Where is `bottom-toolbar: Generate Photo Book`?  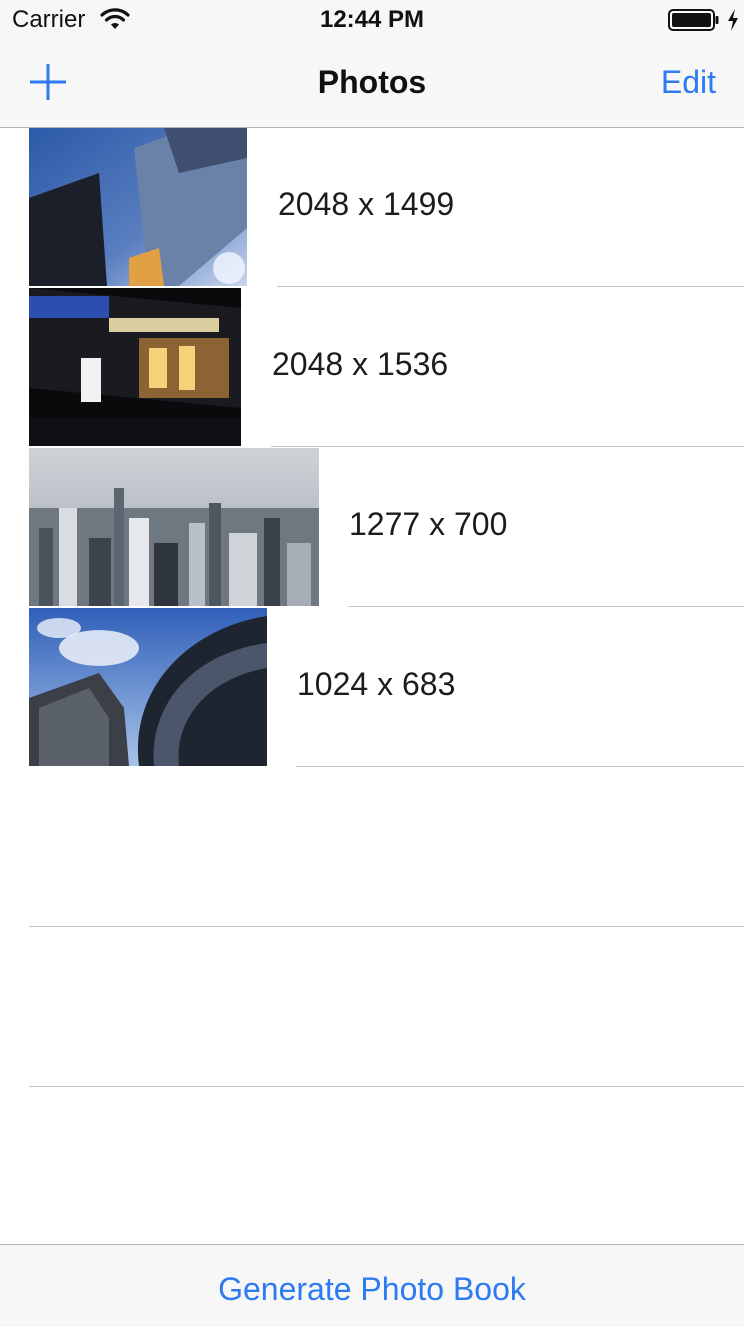
bottom-toolbar: Generate Photo Book is located at coordinates (372, 1285).